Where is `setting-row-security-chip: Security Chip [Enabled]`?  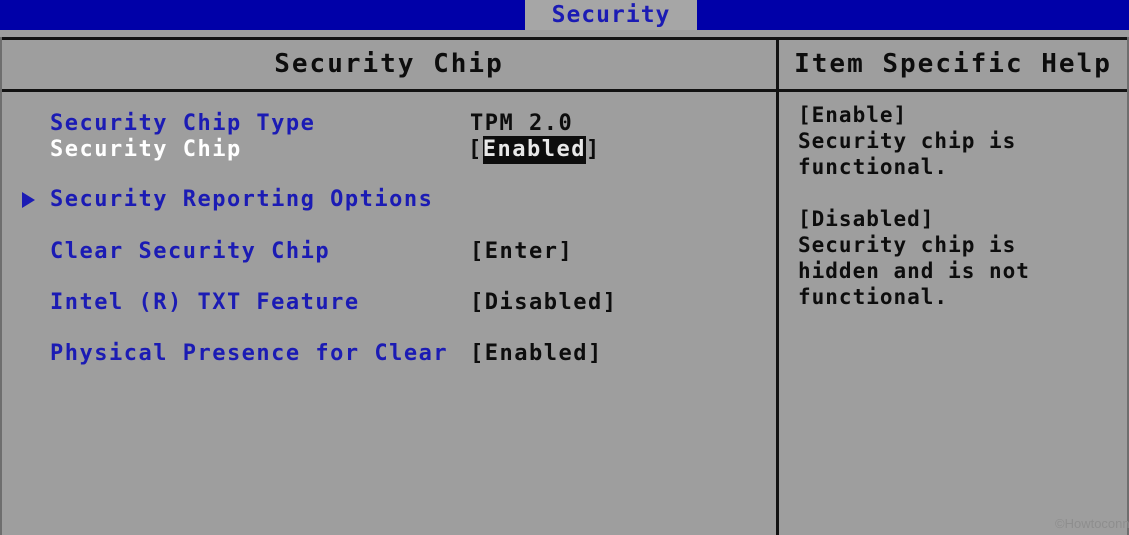 setting-row-security-chip: Security Chip [Enabled] is located at coordinates (388, 150).